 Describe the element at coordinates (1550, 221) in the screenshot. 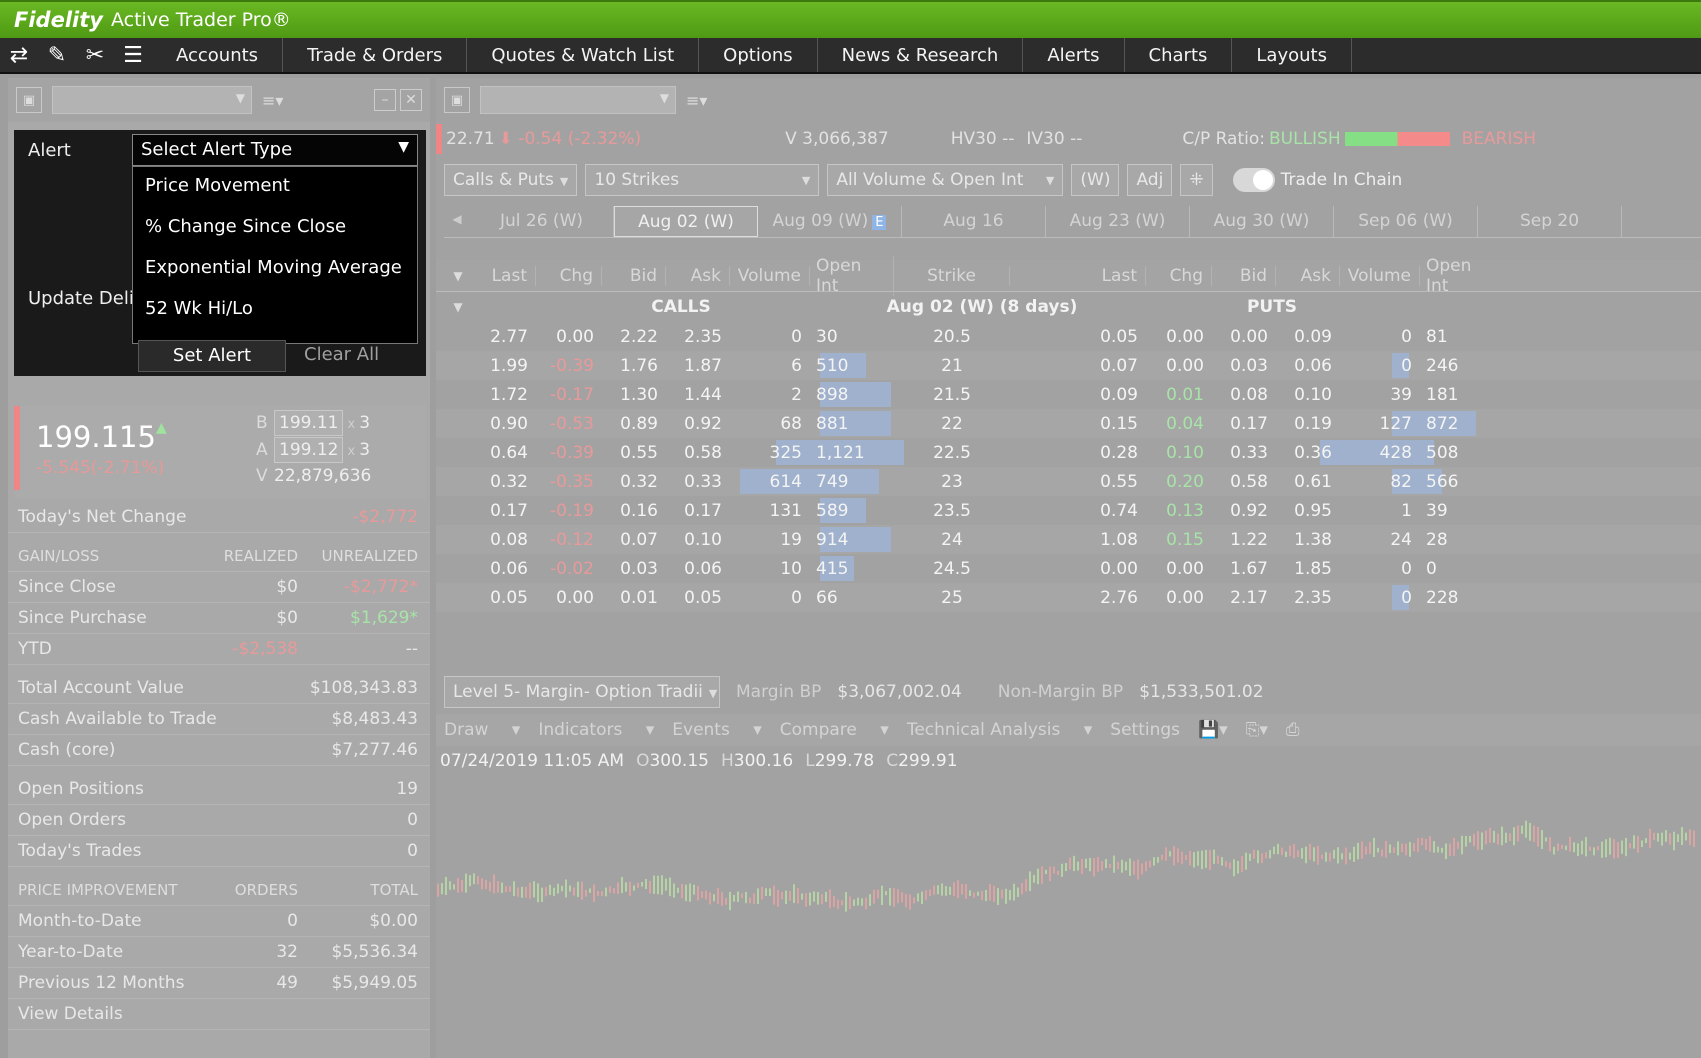

I see `tab-sep-20: Sep 20` at that location.